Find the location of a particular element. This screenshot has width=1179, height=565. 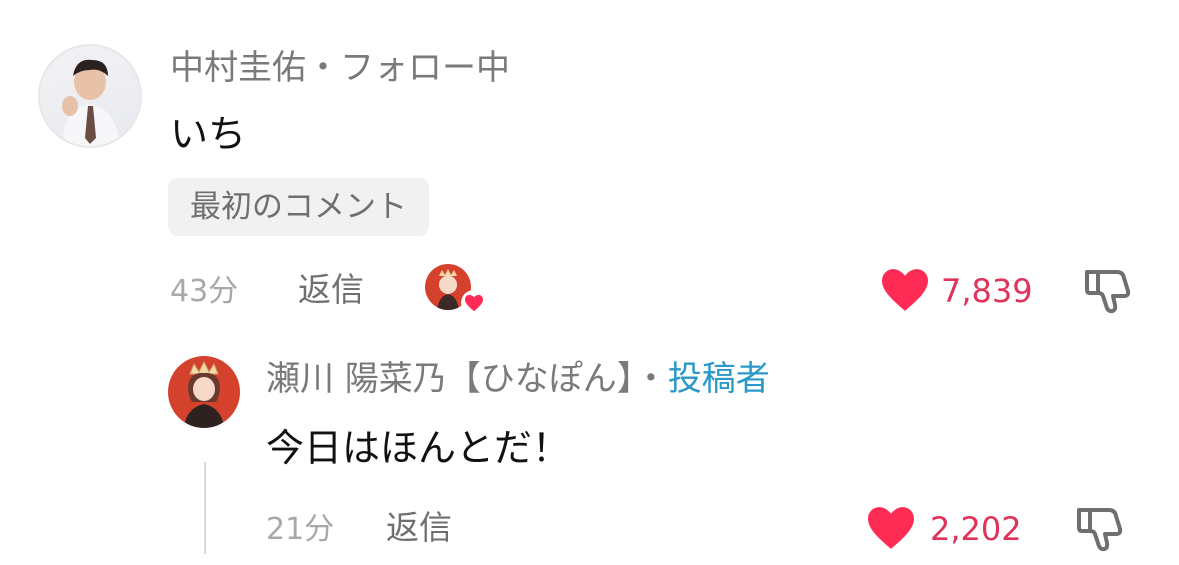

reply-text: 今日はほんとだ！ is located at coordinates (418, 448).